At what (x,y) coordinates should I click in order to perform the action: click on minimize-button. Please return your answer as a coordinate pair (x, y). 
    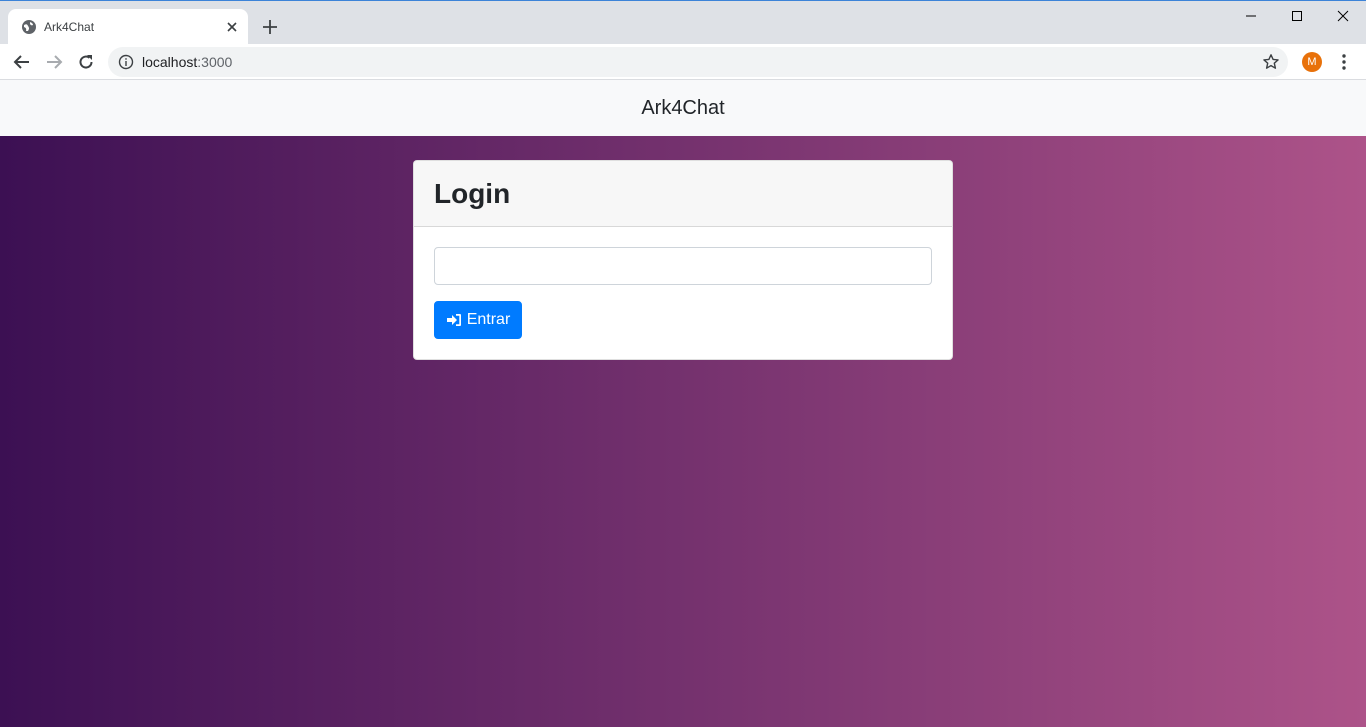
    Looking at the image, I should click on (1251, 16).